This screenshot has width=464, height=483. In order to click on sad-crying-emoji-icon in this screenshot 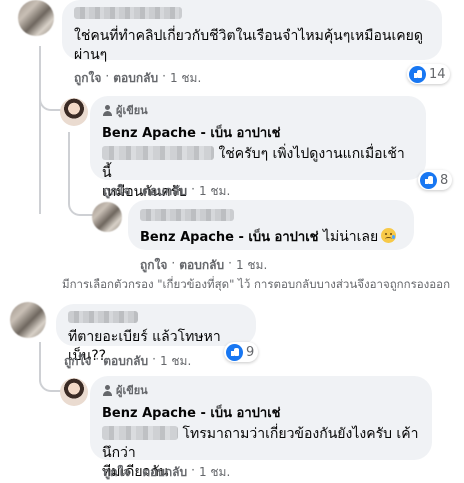, I will do `click(389, 235)`.